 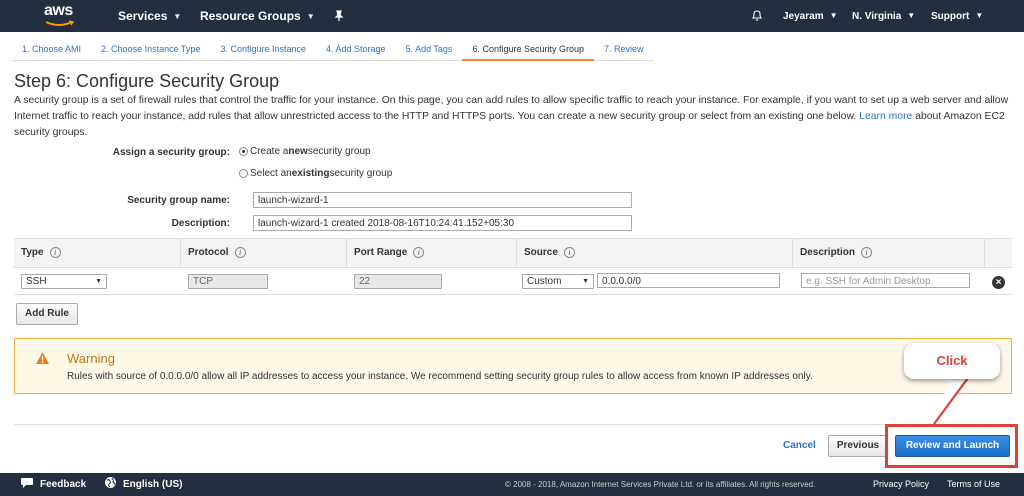 I want to click on protocol-field: TCP, so click(x=228, y=281).